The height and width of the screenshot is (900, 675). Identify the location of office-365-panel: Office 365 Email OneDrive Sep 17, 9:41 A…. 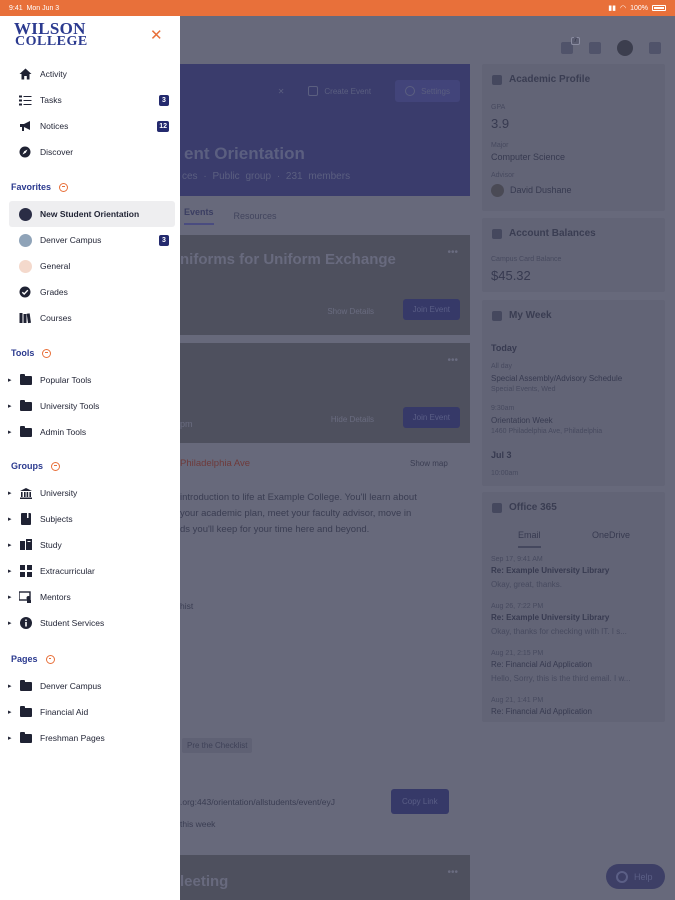
(573, 607).